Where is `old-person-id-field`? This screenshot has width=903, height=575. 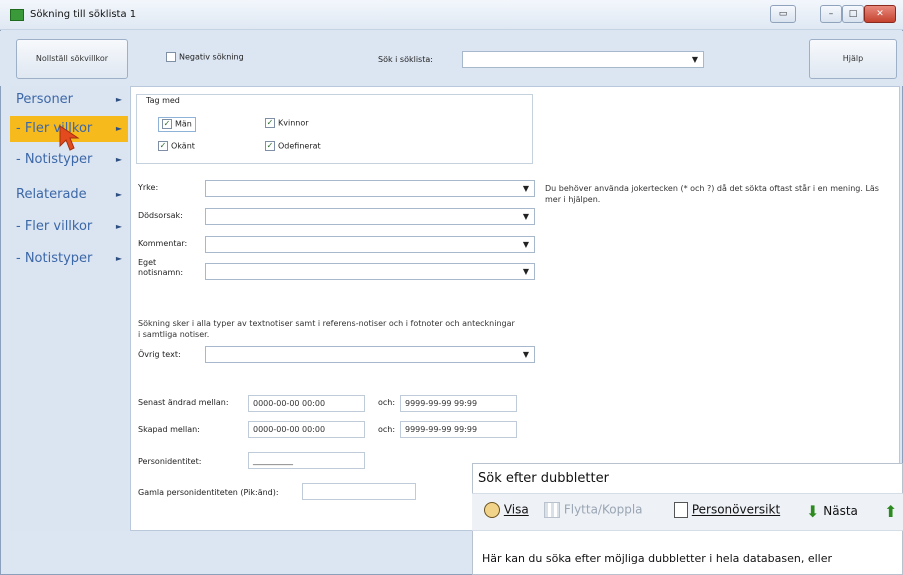
old-person-id-field is located at coordinates (359, 491).